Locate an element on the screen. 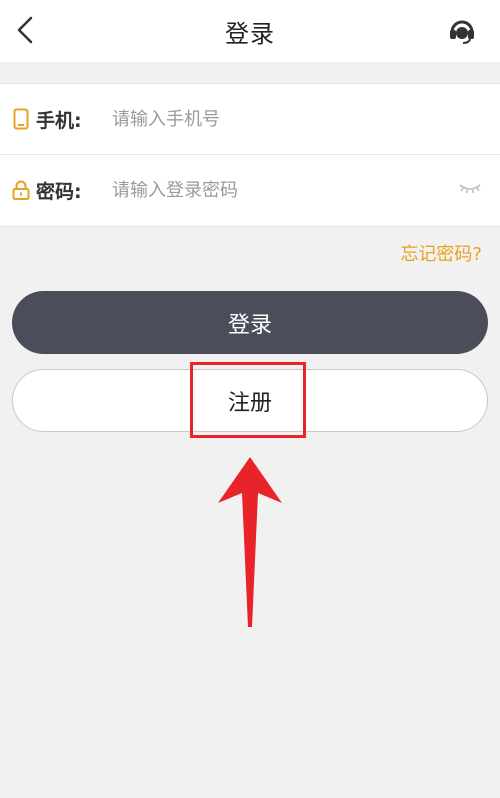 The height and width of the screenshot is (798, 500). forgot-password-link: 忘记密码? is located at coordinates (441, 253).